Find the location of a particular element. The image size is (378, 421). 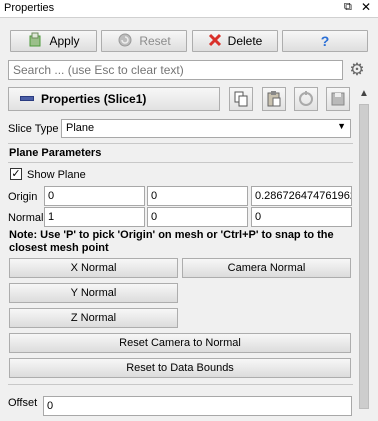

properties-section-toggle: Properties (Slice1) is located at coordinates (114, 99).